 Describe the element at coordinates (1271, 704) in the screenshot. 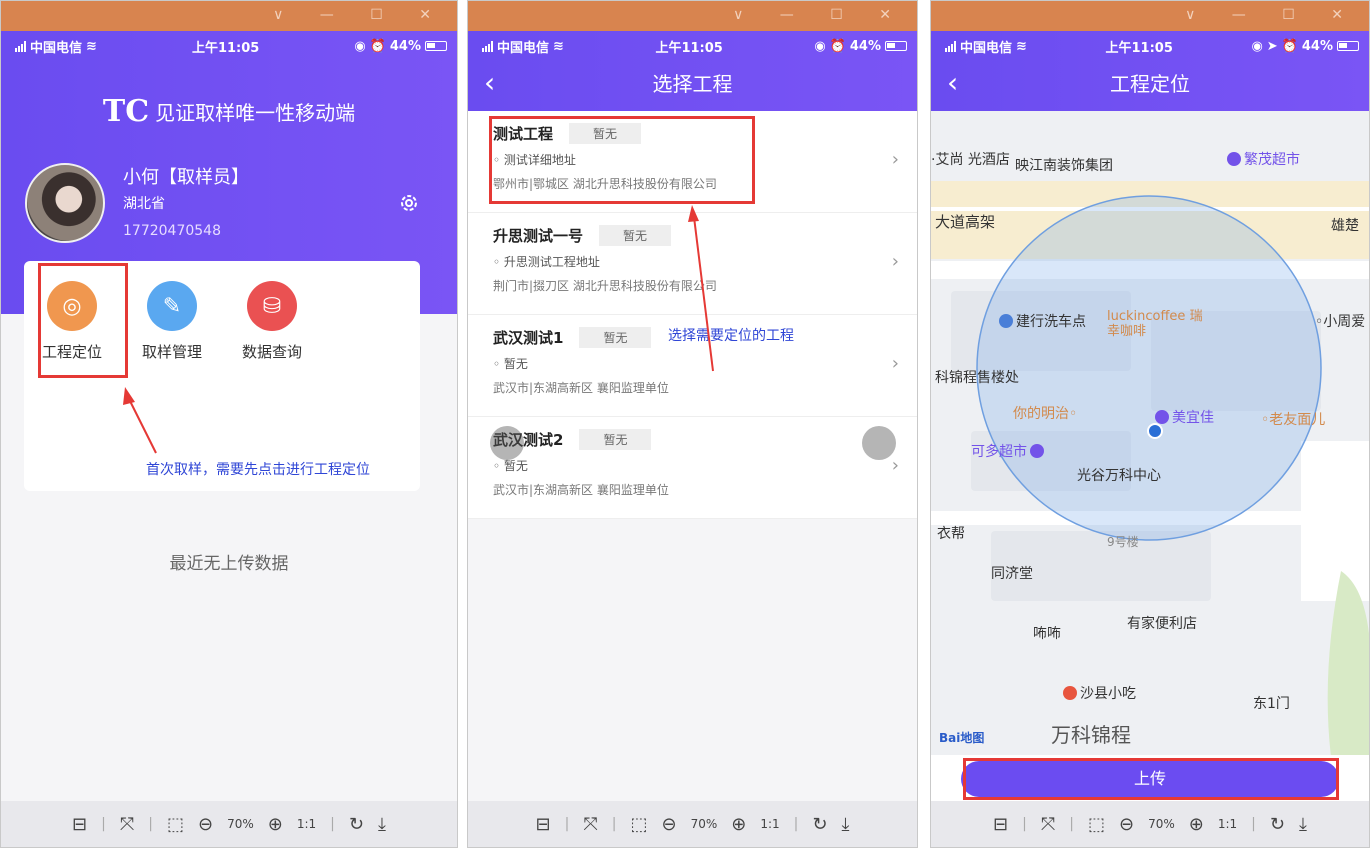

I see `map-poi: 东1门` at that location.